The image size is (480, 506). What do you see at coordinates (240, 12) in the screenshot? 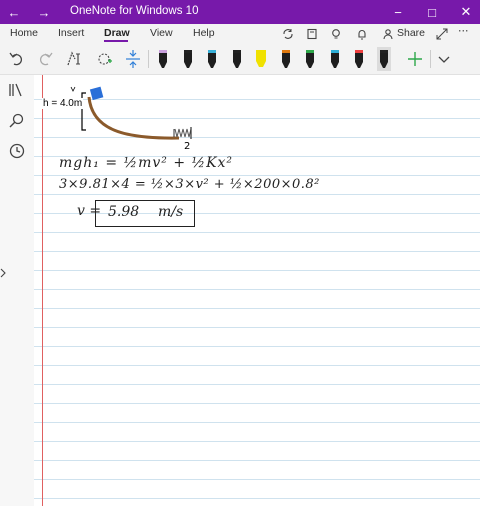
I see `title-bar: ← → OneNote for Windows 10 − □ ✕` at bounding box center [240, 12].